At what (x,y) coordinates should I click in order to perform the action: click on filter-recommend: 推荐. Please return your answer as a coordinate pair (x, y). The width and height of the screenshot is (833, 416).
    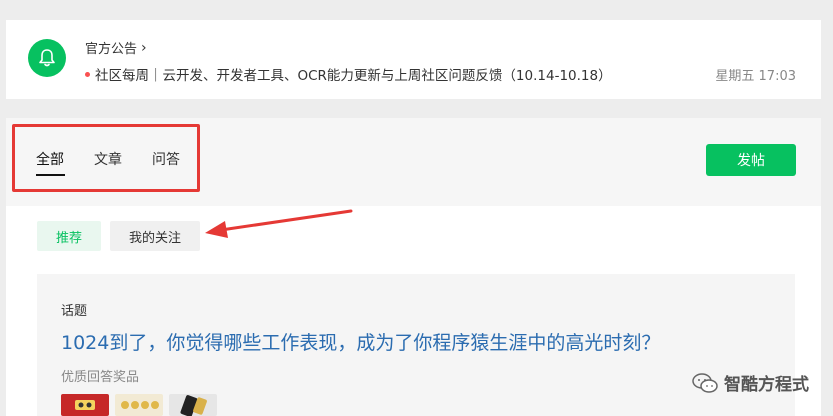
    Looking at the image, I should click on (69, 236).